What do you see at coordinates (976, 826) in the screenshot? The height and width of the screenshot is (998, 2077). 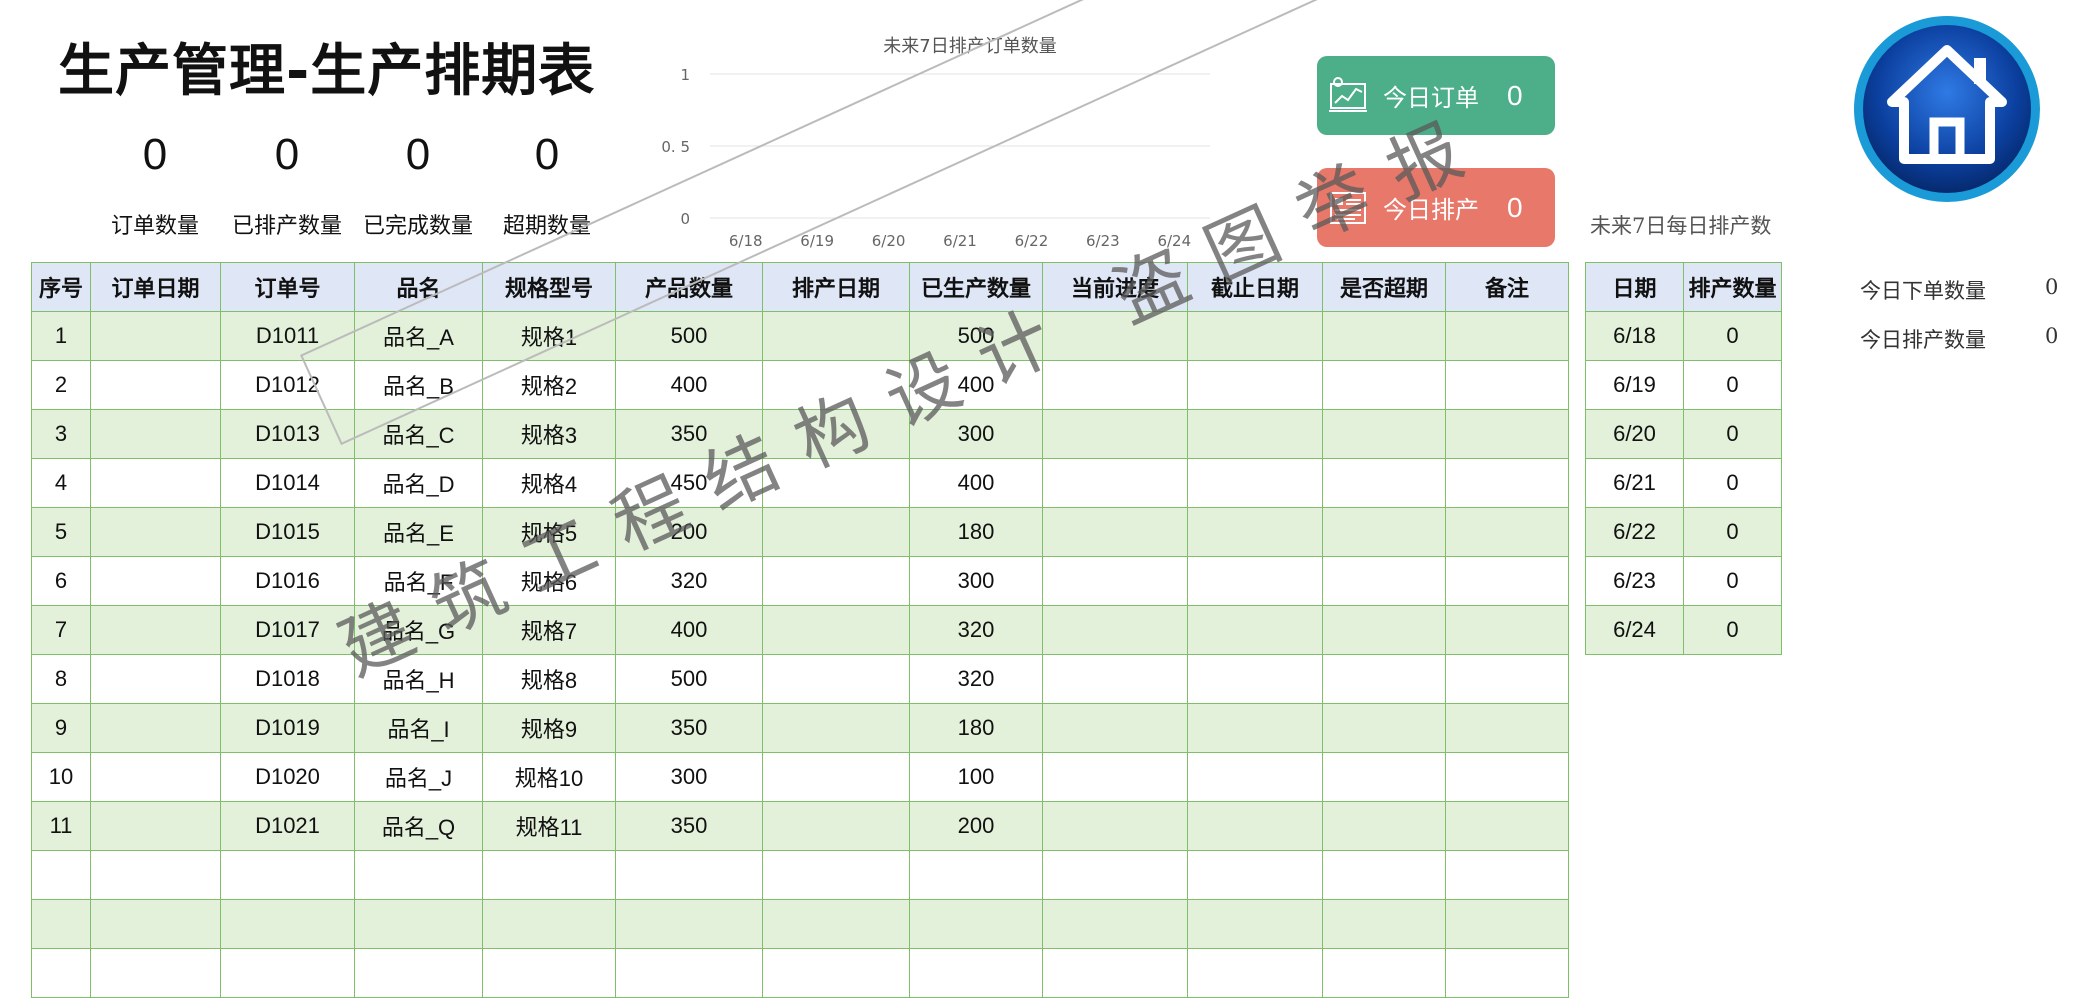 I see `schedule-cell: 200` at bounding box center [976, 826].